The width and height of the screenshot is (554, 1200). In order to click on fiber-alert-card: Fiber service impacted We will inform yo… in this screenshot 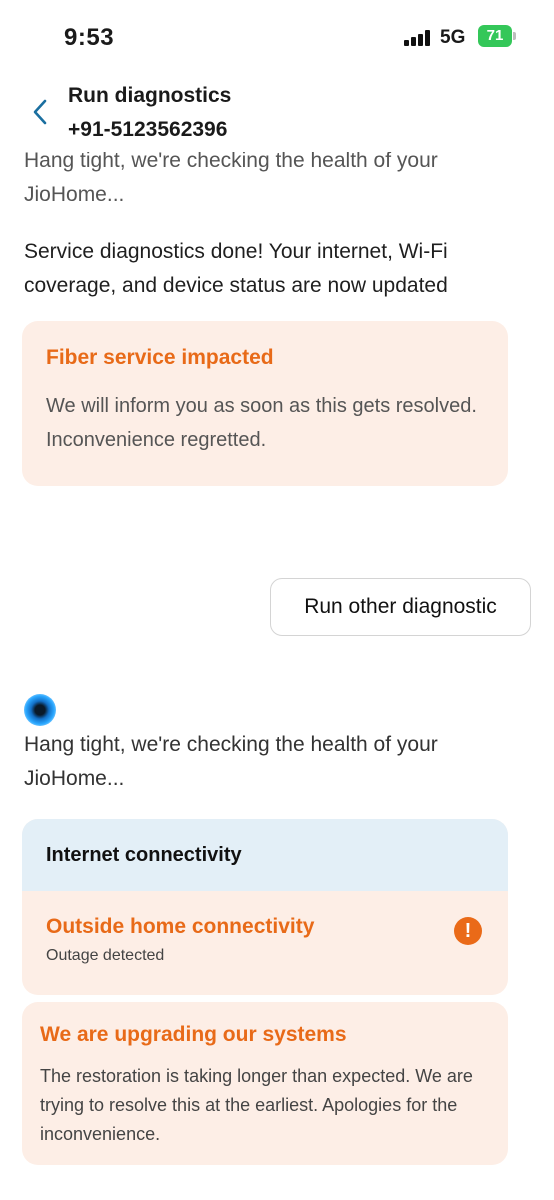, I will do `click(265, 403)`.